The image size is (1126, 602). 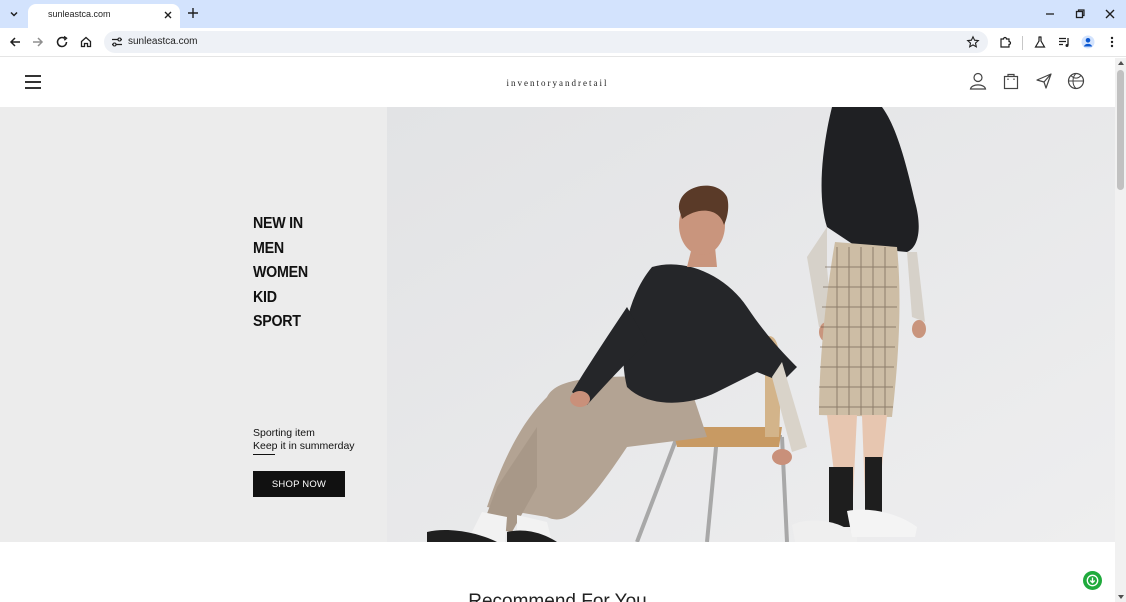 I want to click on minimize-button, so click(x=1050, y=14).